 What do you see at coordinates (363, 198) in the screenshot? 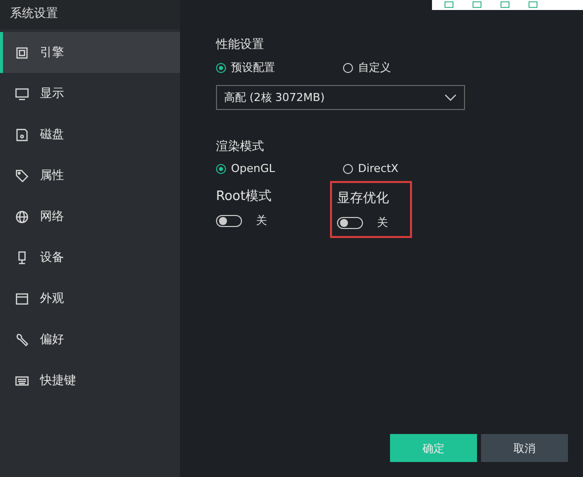
I see `toggle-label: 显存优化` at bounding box center [363, 198].